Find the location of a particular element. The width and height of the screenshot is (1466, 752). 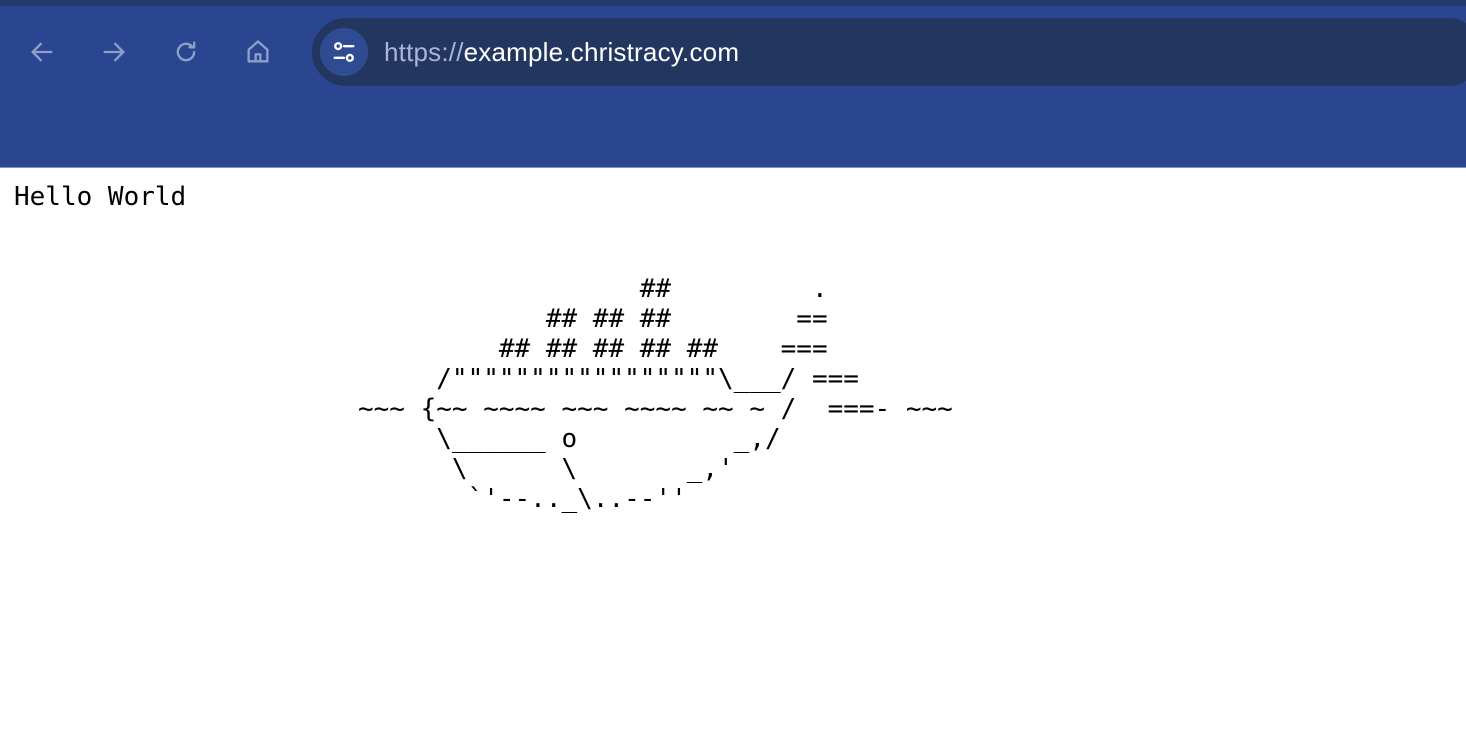

home-icon is located at coordinates (258, 51).